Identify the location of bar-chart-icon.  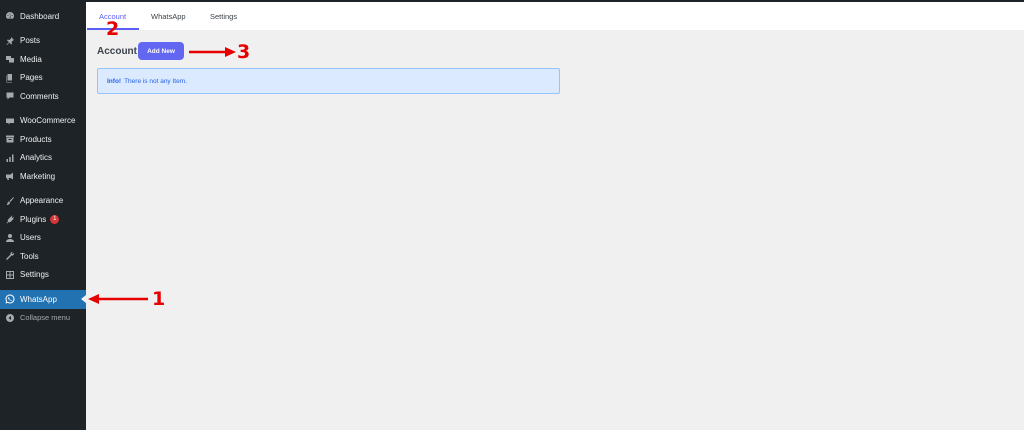
(10, 158).